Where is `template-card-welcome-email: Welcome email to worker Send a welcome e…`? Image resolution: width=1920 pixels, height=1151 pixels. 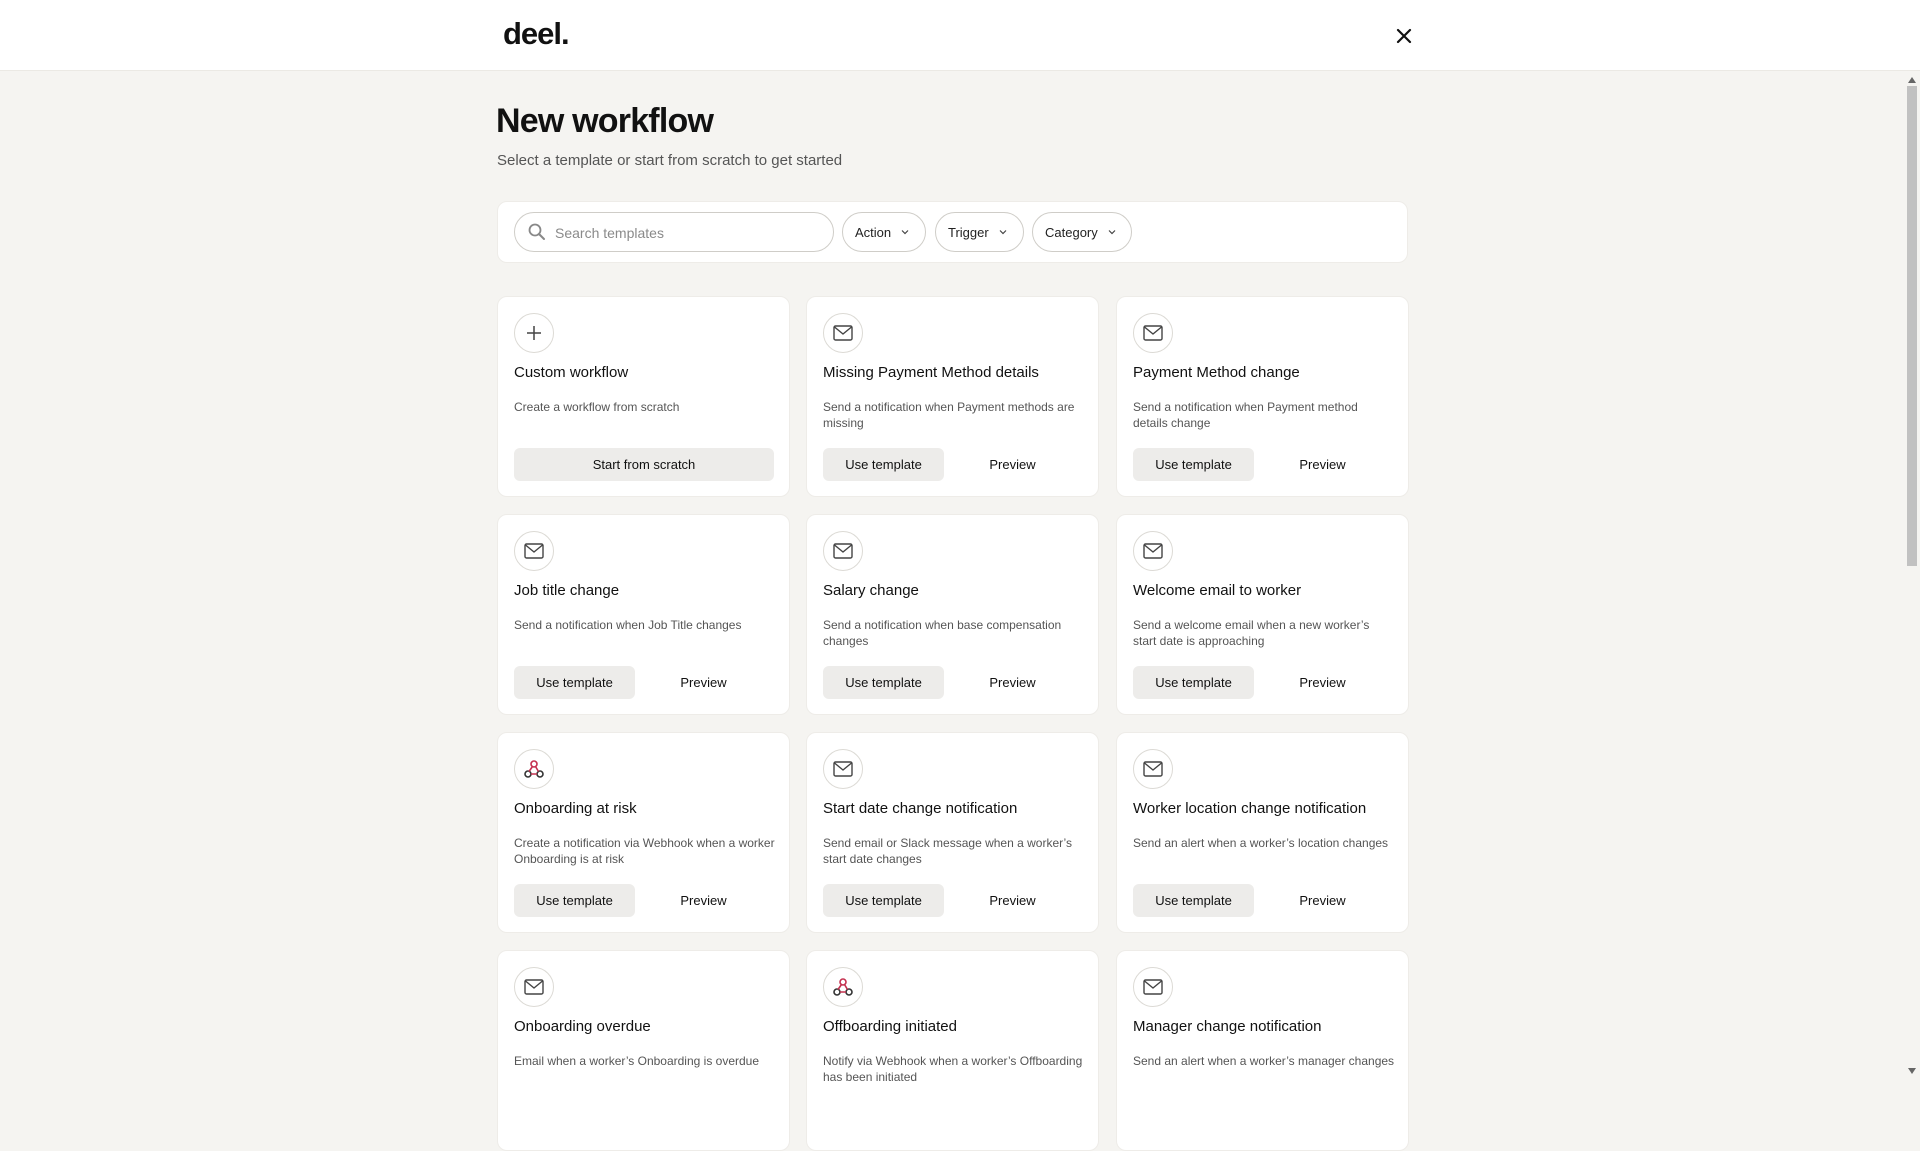
template-card-welcome-email: Welcome email to worker Send a welcome e… is located at coordinates (1262, 614).